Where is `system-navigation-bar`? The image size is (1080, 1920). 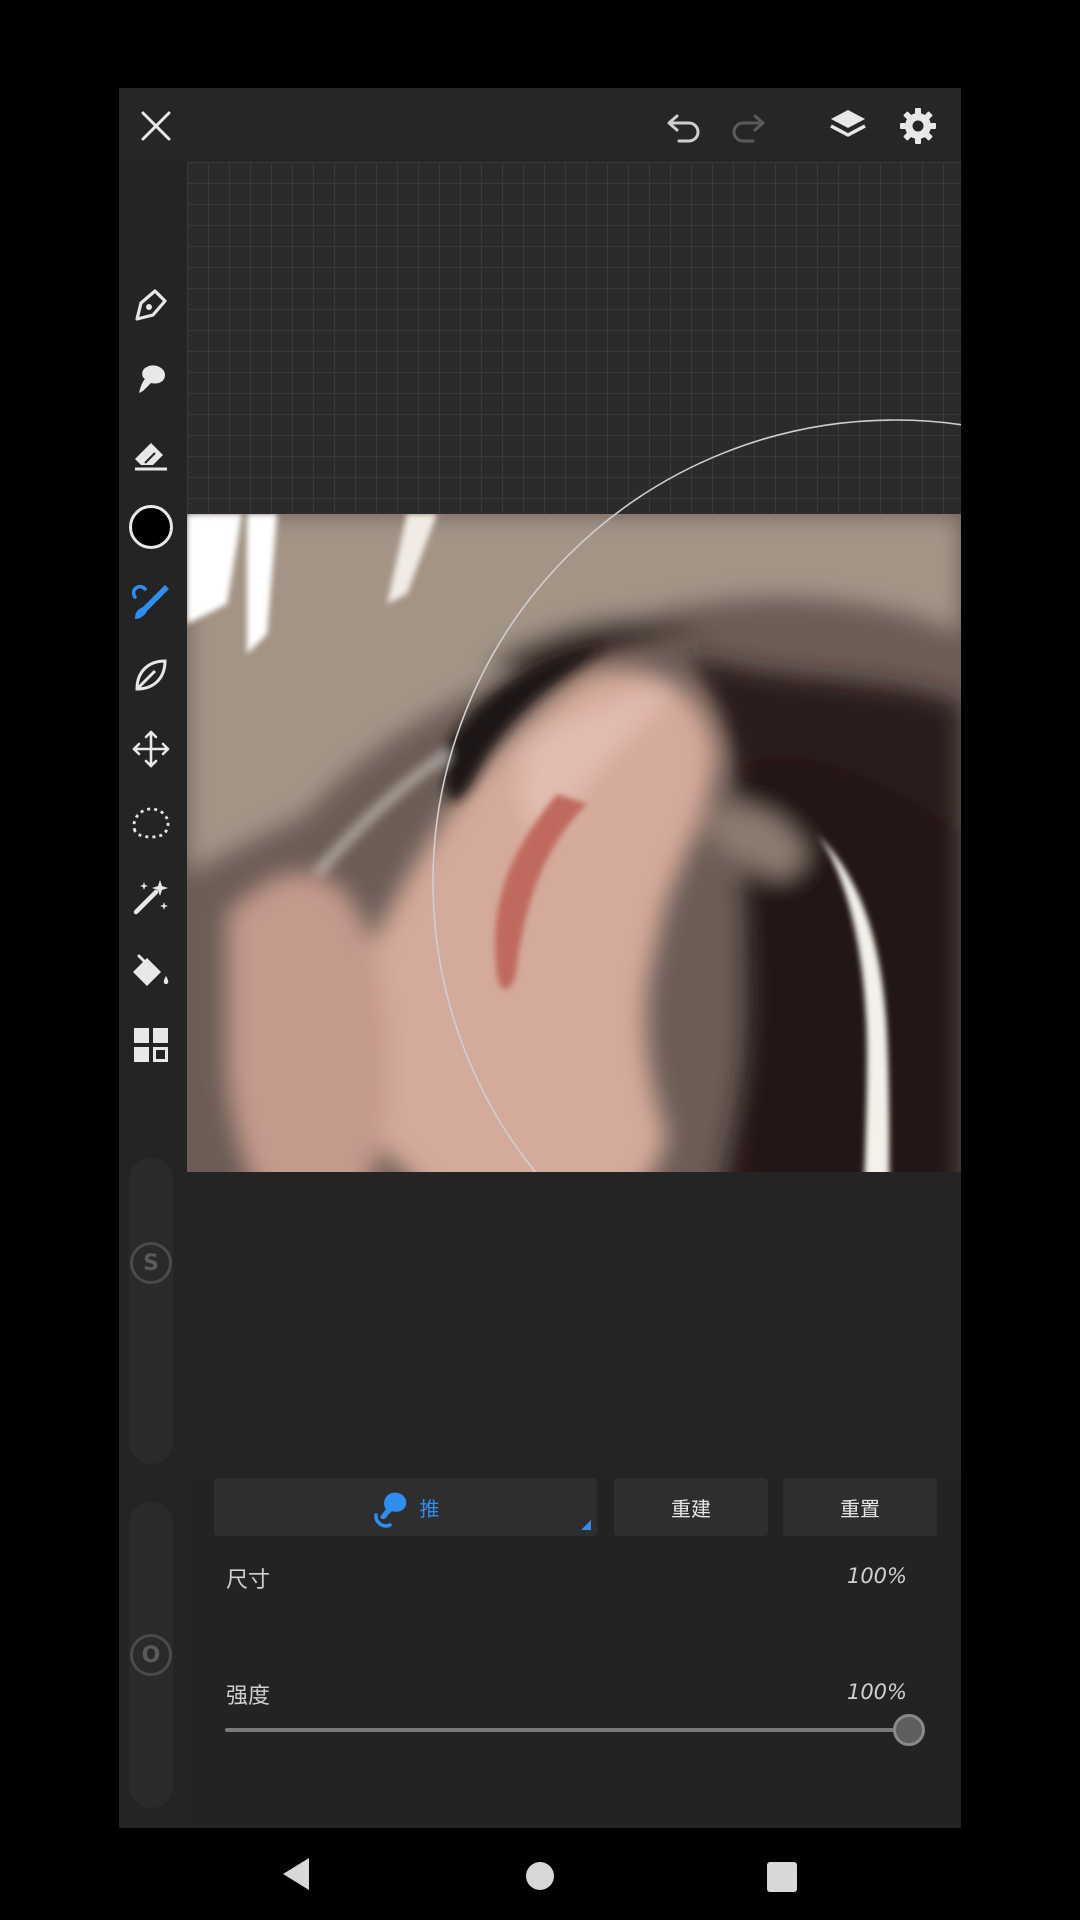
system-navigation-bar is located at coordinates (540, 1875).